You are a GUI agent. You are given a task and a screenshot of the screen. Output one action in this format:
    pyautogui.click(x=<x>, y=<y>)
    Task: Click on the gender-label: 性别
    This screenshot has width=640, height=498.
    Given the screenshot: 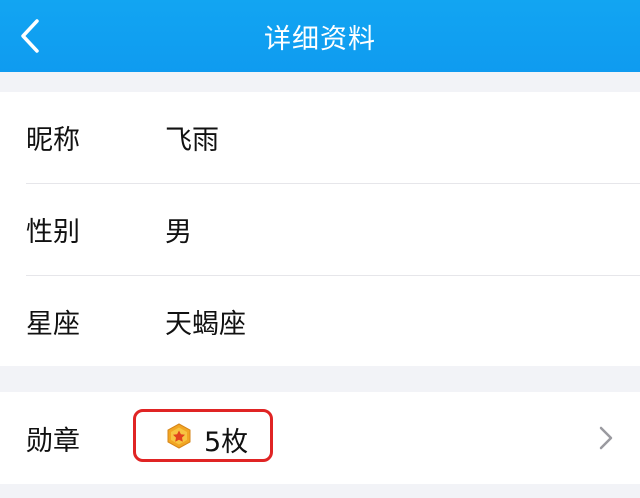 What is the action you would take?
    pyautogui.click(x=53, y=232)
    